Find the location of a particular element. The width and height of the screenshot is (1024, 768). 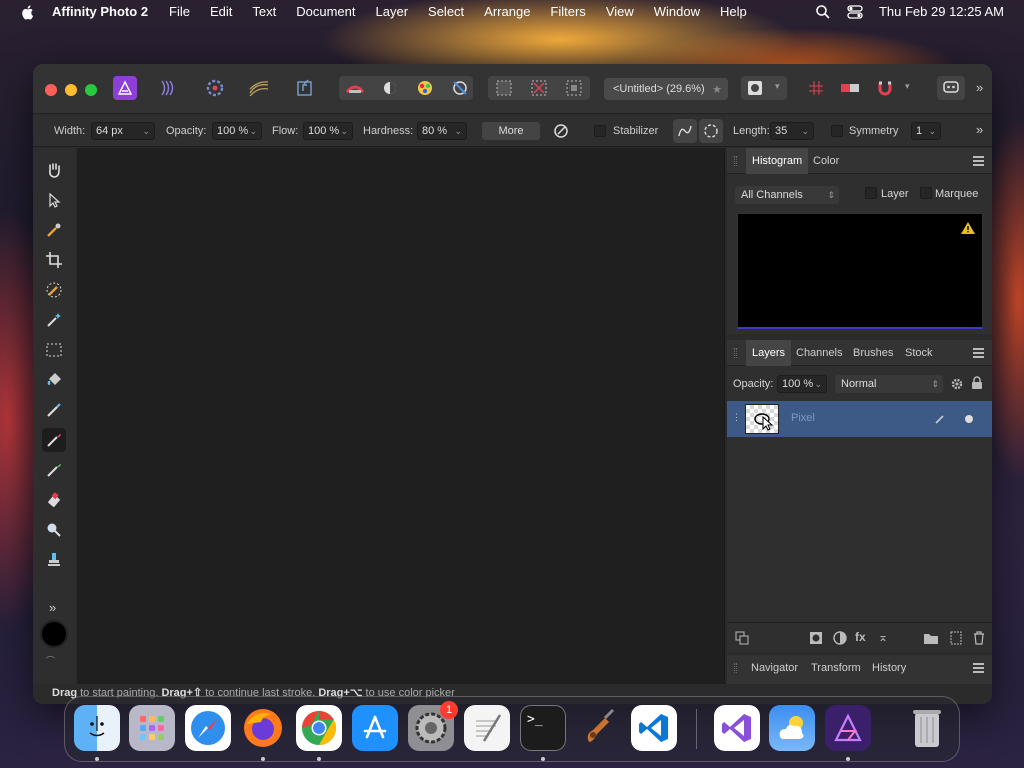

menu-document: Document is located at coordinates (325, 11).